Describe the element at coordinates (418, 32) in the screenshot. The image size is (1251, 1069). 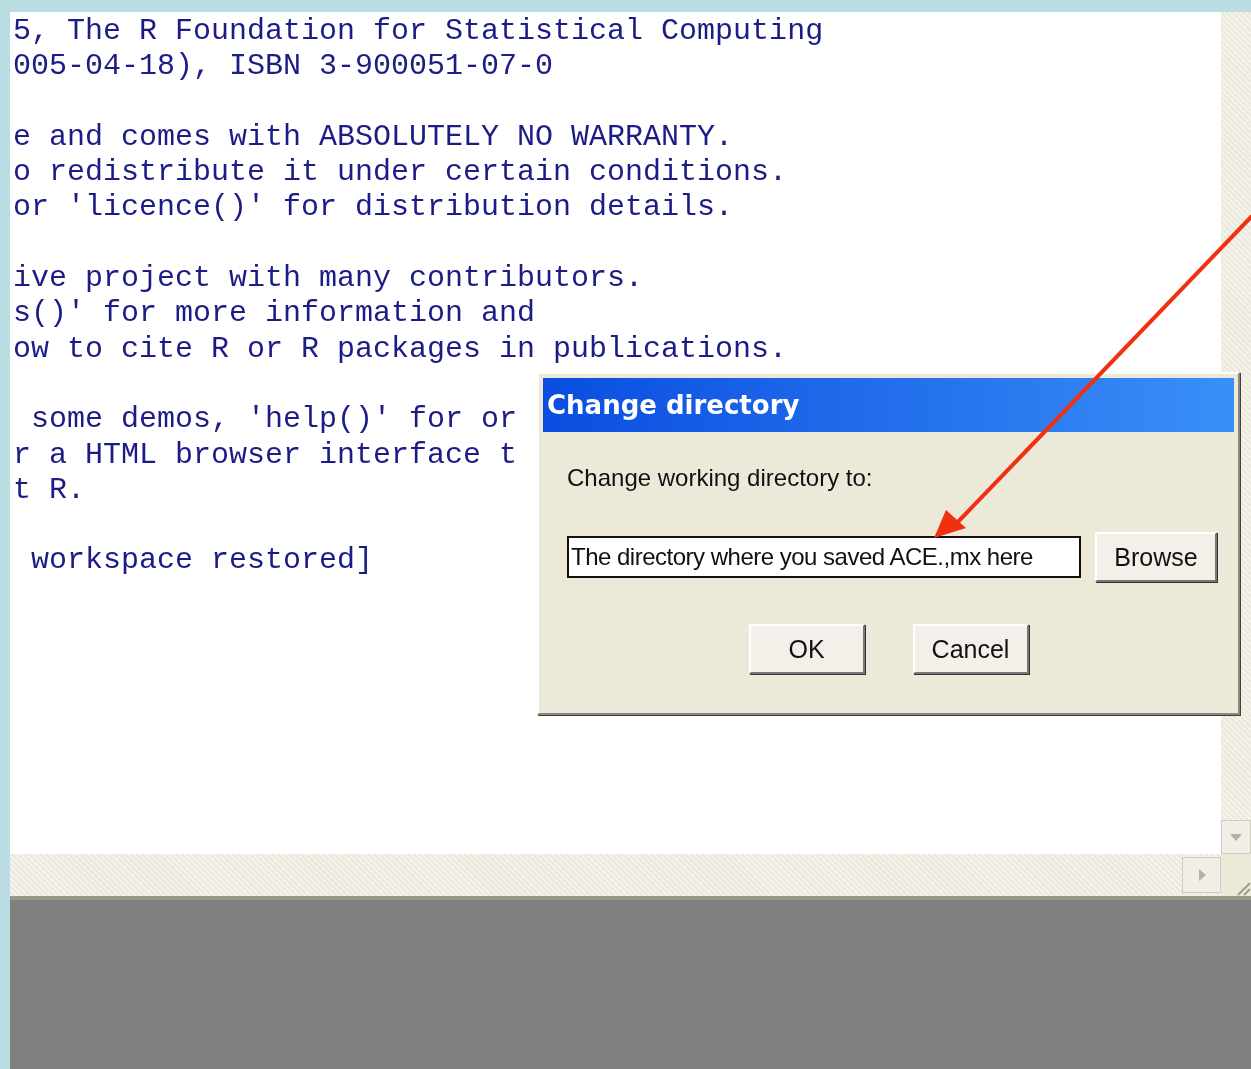
I see `console-line: 5, The R Foundation for Statistical Computing` at that location.